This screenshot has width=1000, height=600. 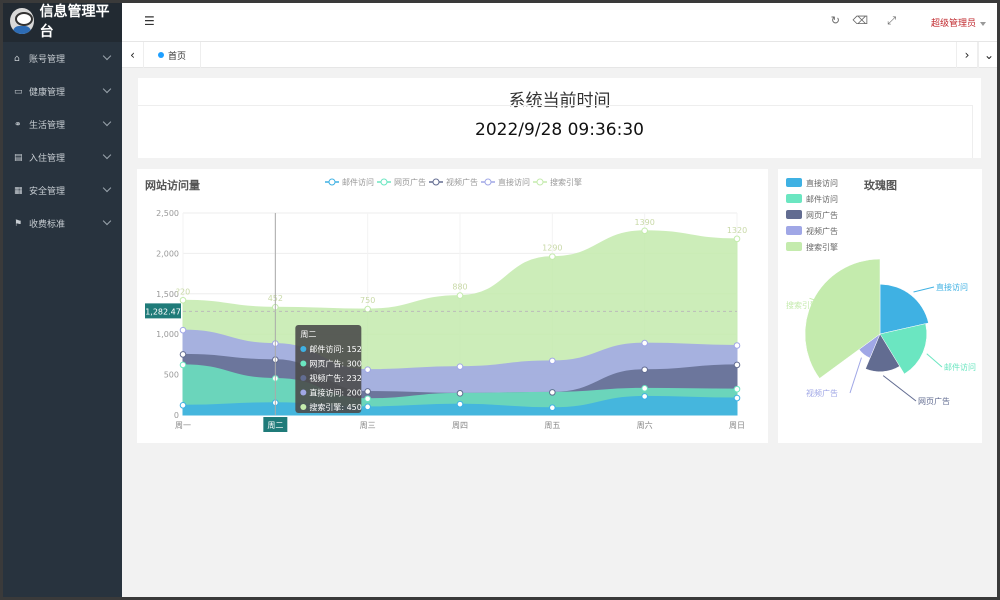 I want to click on tab-bar: ‹ 首页 › ⌄, so click(x=561, y=55).